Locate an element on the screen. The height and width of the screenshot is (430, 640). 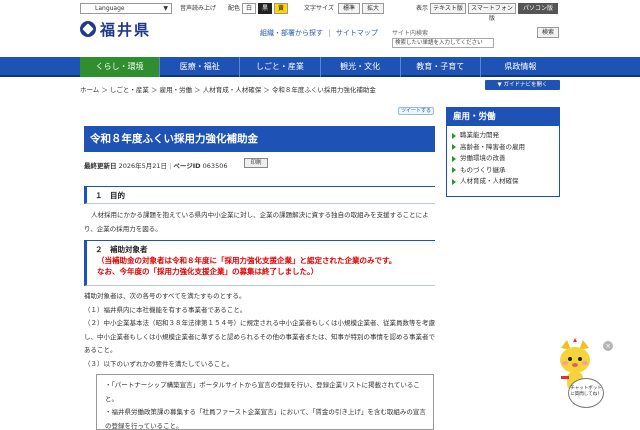
site-search-label: サイト内検索 is located at coordinates (410, 33).